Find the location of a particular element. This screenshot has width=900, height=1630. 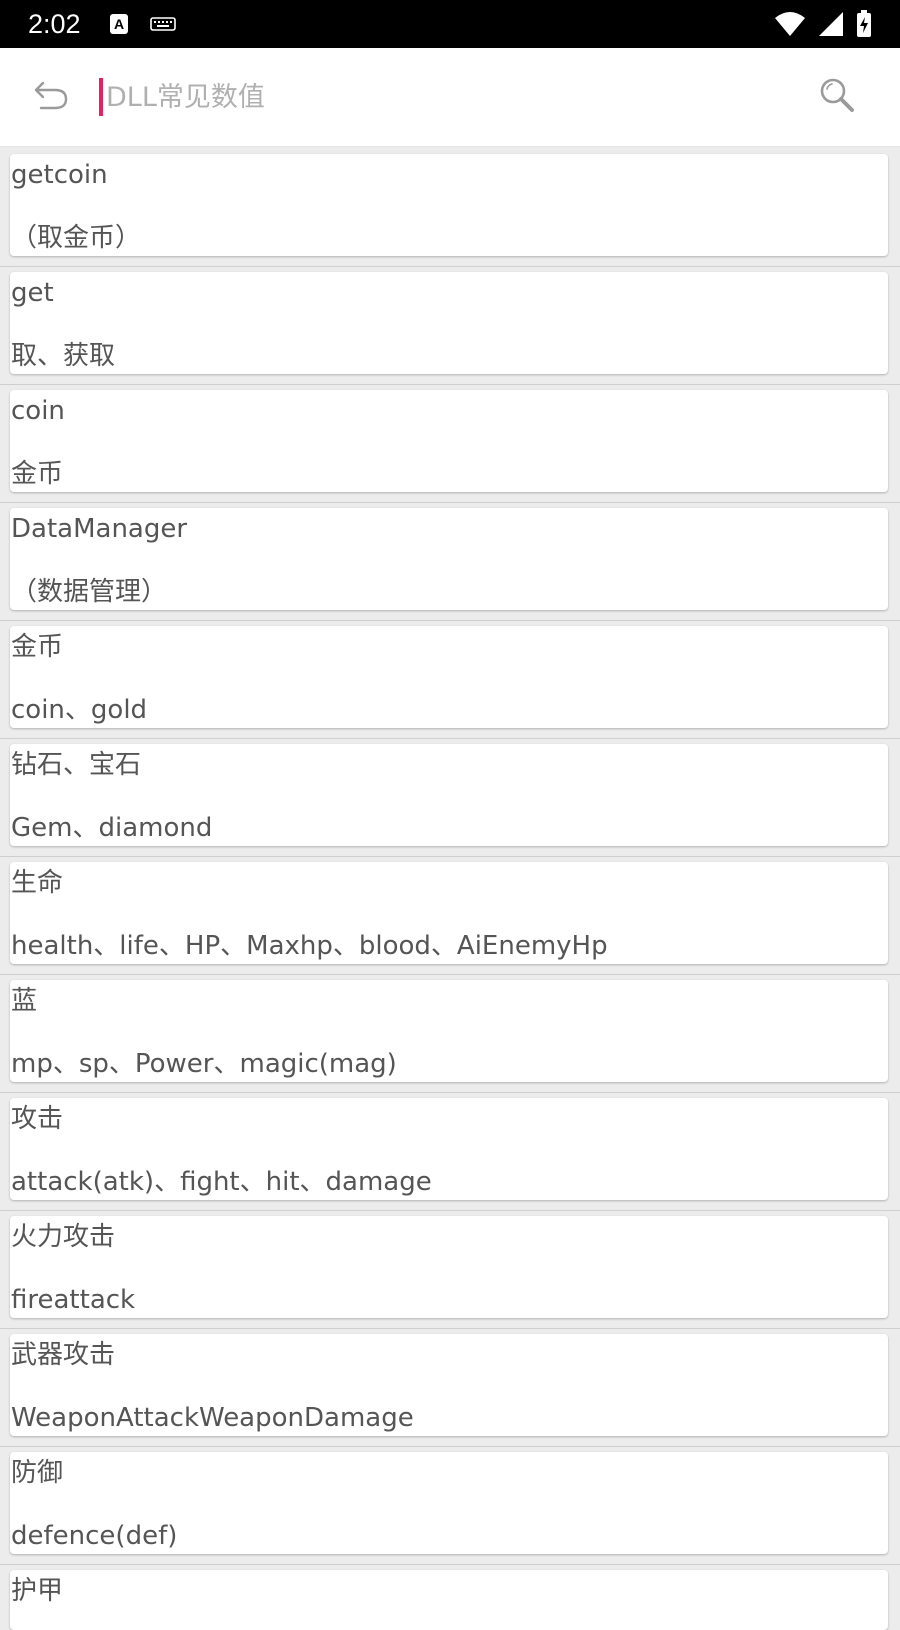

list-item-card: 武器攻击 WeaponAttackWeaponDamage is located at coordinates (449, 1385).